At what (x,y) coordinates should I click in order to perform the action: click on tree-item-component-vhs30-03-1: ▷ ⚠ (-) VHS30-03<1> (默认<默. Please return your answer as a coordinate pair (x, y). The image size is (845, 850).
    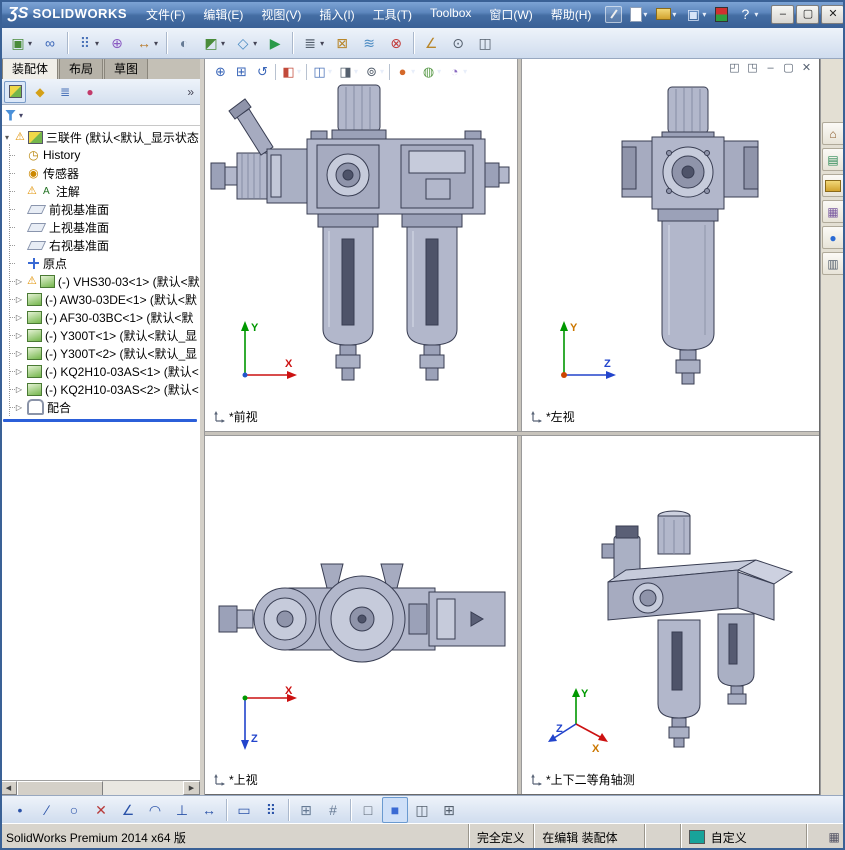
    Looking at the image, I should click on (100, 281).